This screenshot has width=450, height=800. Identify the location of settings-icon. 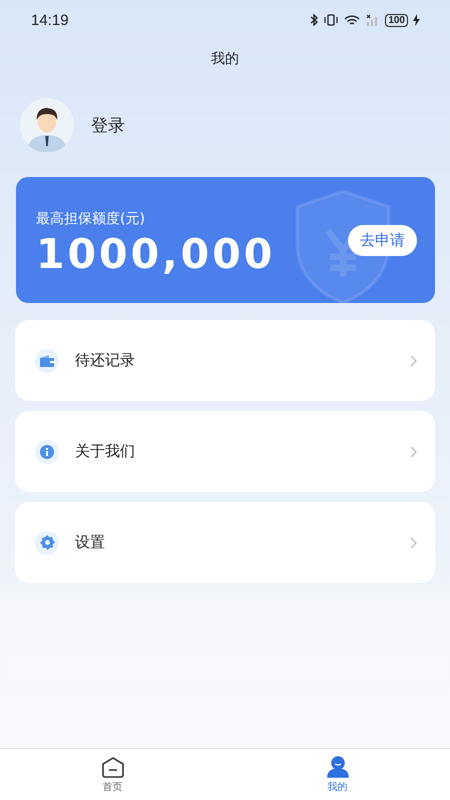
(47, 542).